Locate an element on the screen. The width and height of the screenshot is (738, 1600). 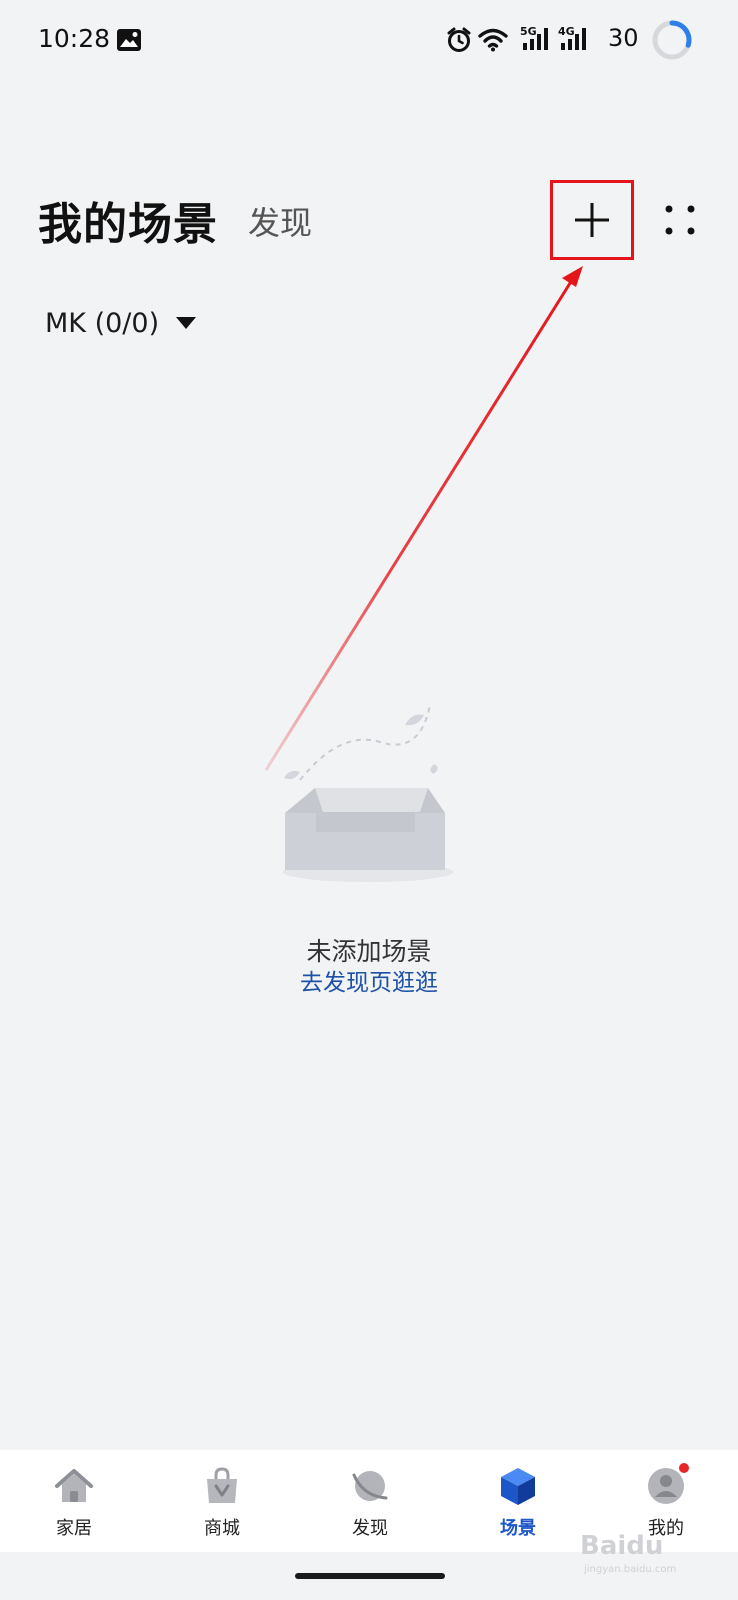
header: 我的场景 发现 is located at coordinates (369, 220).